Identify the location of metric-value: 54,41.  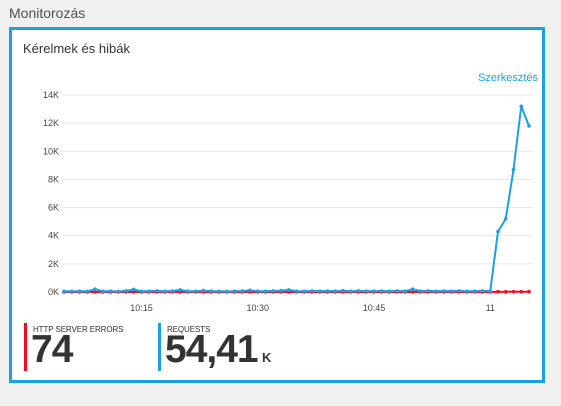
(212, 349).